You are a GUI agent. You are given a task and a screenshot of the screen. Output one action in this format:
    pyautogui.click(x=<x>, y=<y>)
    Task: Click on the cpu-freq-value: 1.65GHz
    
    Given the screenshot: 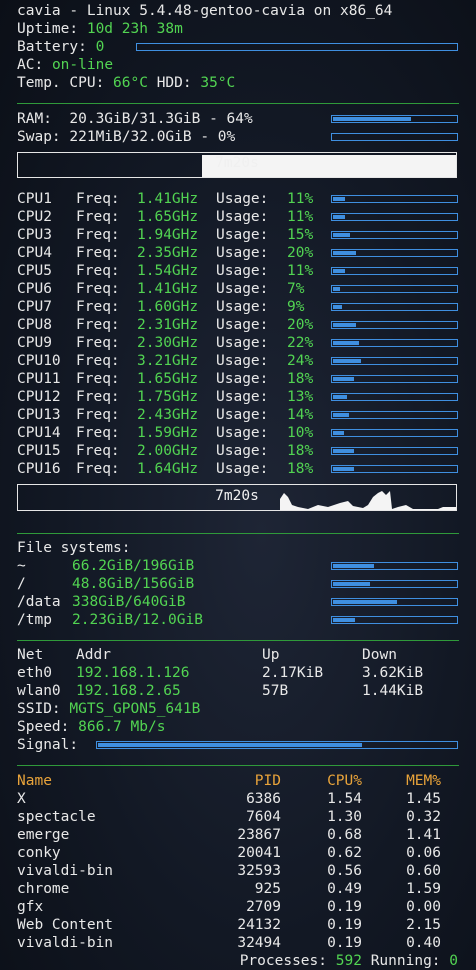 What is the action you would take?
    pyautogui.click(x=168, y=217)
    